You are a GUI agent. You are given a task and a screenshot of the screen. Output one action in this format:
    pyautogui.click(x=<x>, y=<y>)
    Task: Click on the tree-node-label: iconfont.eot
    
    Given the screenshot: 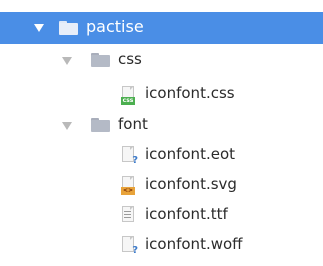 What is the action you would take?
    pyautogui.click(x=190, y=154)
    